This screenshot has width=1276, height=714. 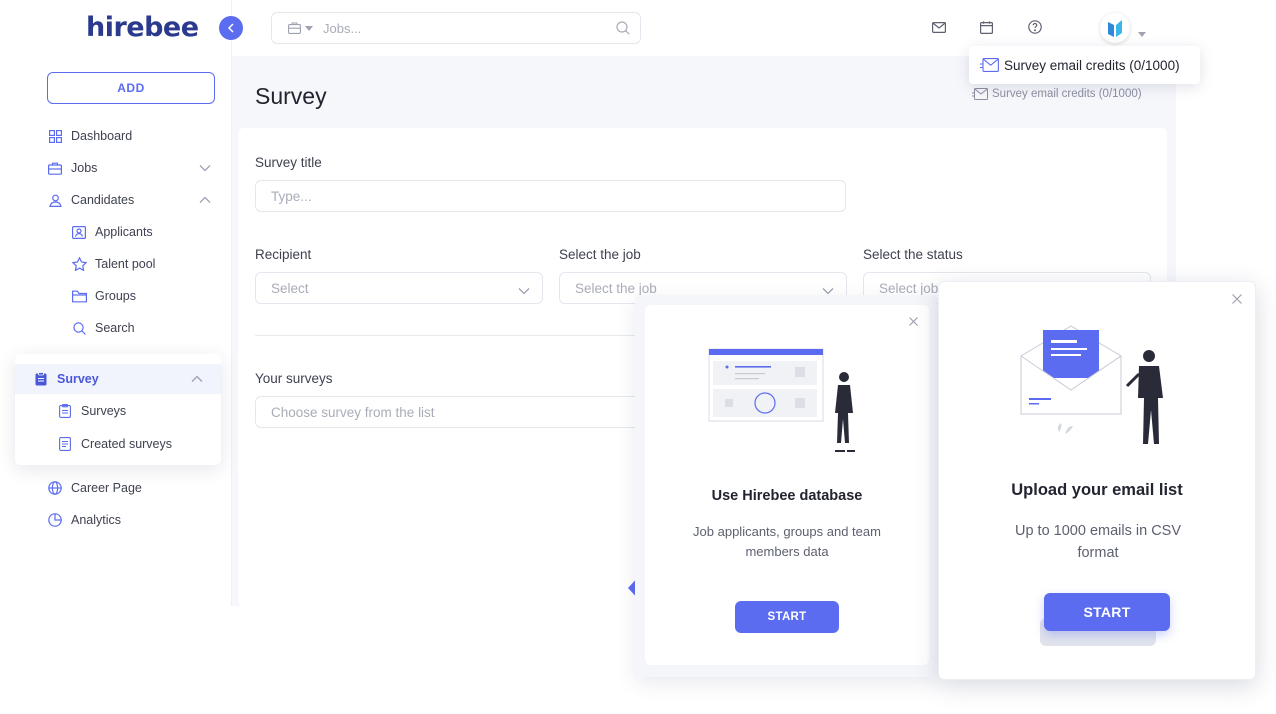 I want to click on grid-icon, so click(x=55, y=136).